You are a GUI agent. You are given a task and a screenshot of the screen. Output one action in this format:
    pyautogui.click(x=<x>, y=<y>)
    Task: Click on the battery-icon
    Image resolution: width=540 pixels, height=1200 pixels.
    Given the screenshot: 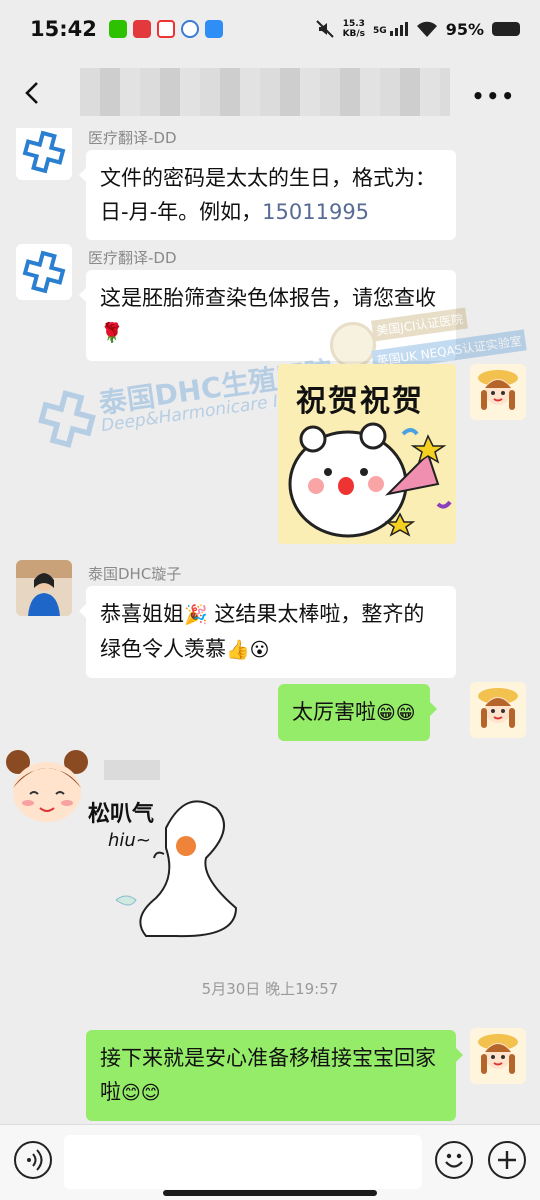 What is the action you would take?
    pyautogui.click(x=506, y=29)
    